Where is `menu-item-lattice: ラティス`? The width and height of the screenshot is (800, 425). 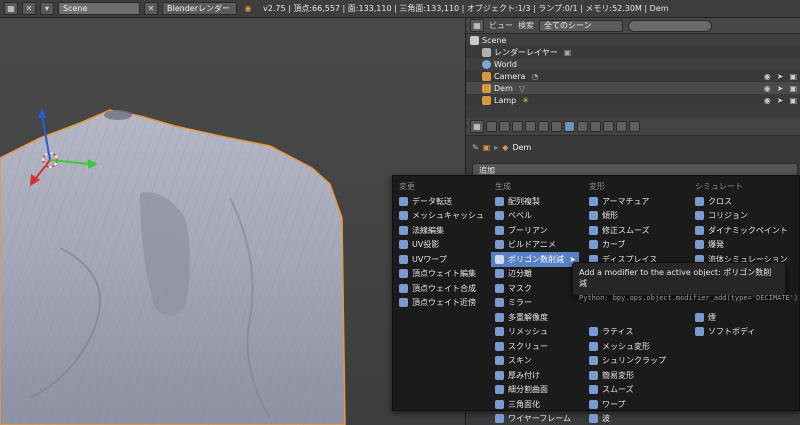
menu-item-lattice: ラティス is located at coordinates (635, 332).